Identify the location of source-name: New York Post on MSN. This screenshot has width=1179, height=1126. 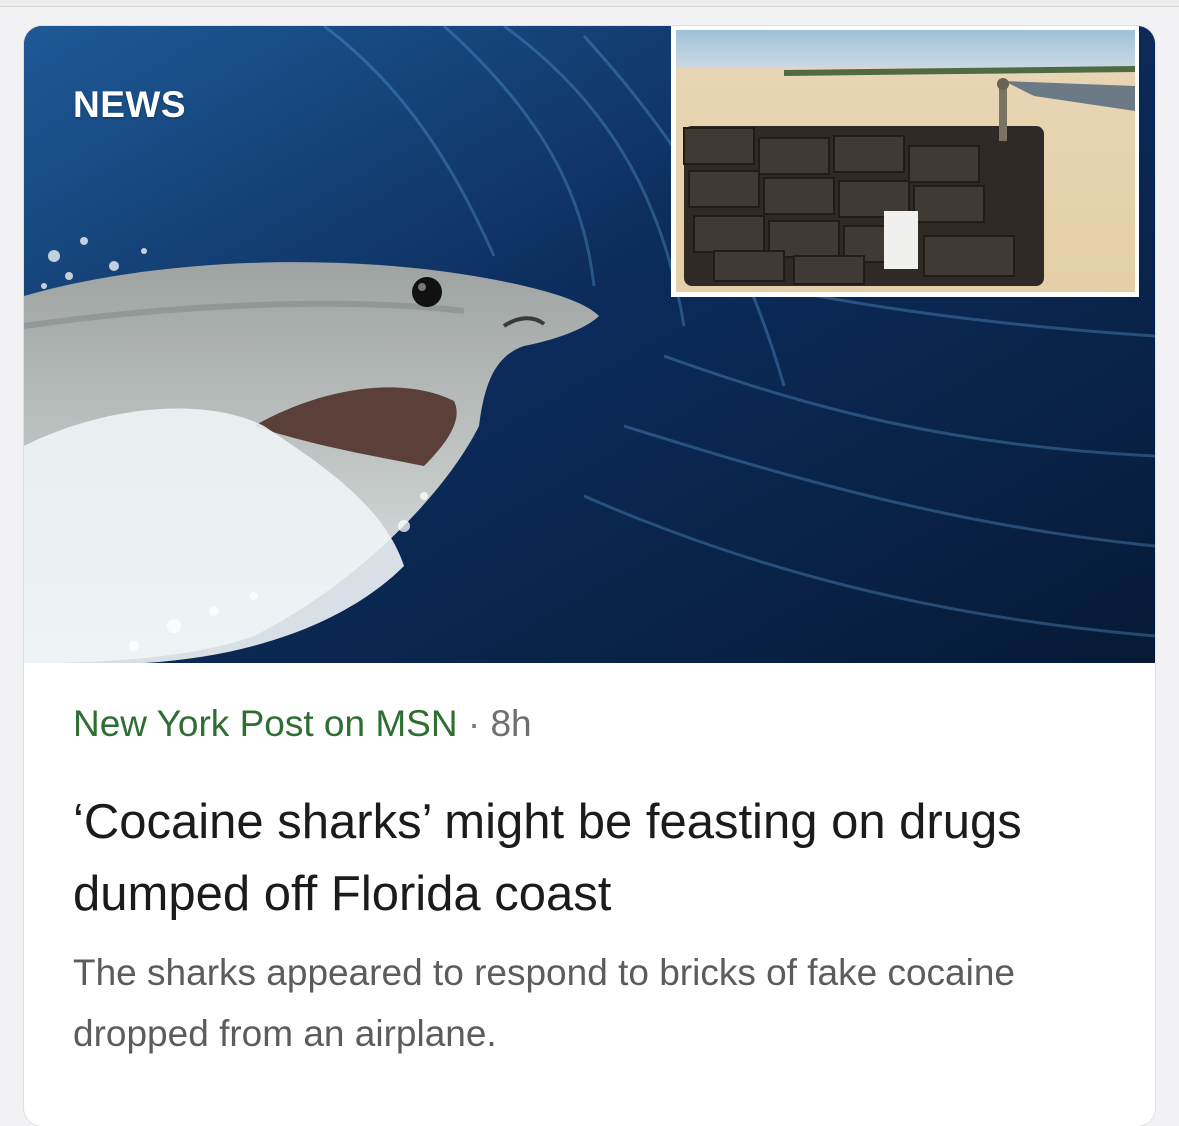
(265, 723).